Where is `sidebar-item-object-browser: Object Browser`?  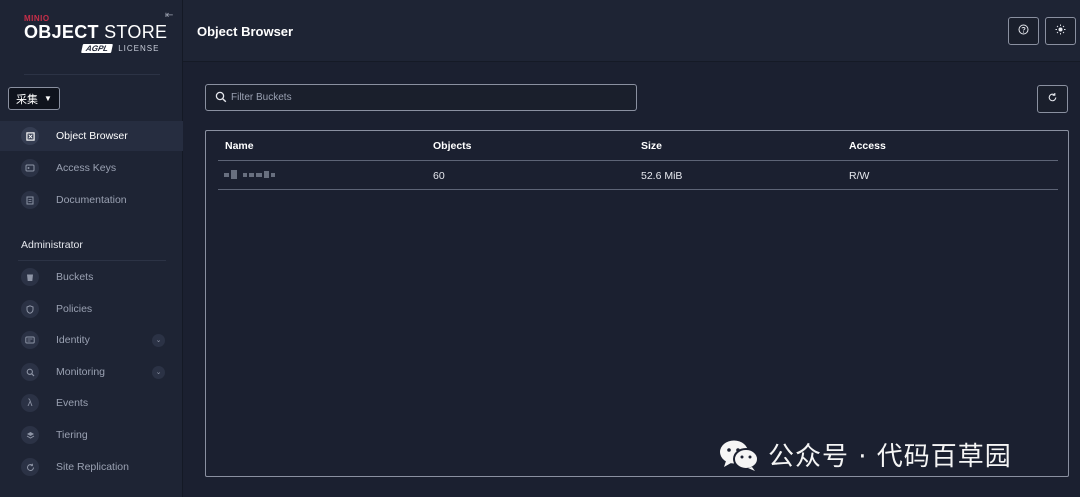 sidebar-item-object-browser: Object Browser is located at coordinates (91, 136).